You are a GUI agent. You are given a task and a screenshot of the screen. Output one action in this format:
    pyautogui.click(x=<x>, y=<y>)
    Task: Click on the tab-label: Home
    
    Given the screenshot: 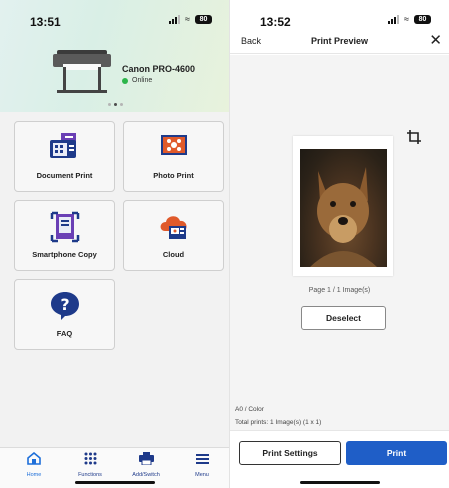 What is the action you would take?
    pyautogui.click(x=34, y=475)
    